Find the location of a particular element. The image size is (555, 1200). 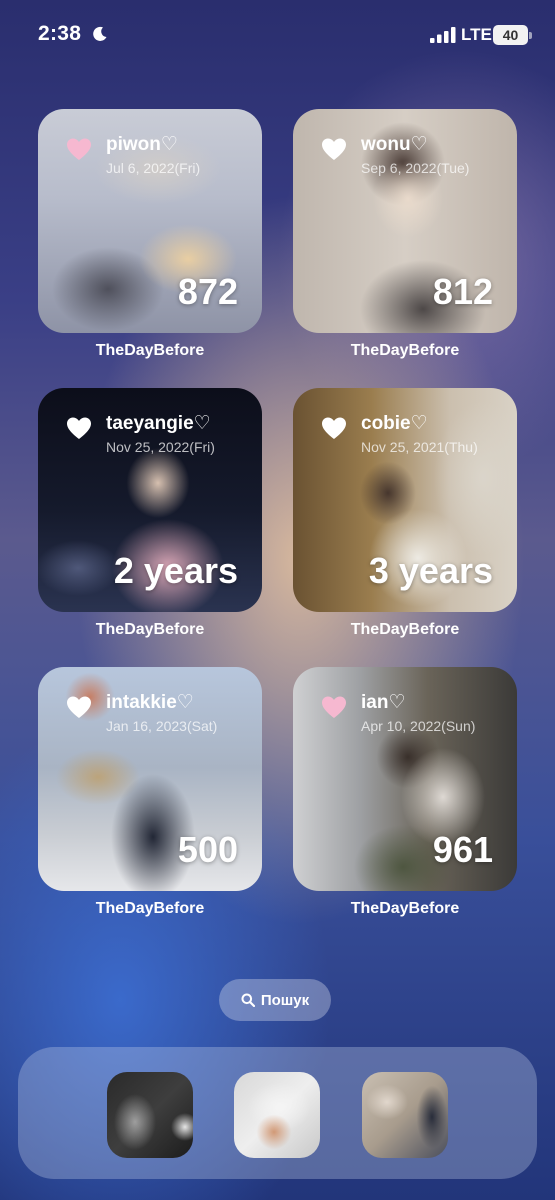

search-label: Пошук is located at coordinates (285, 1000).